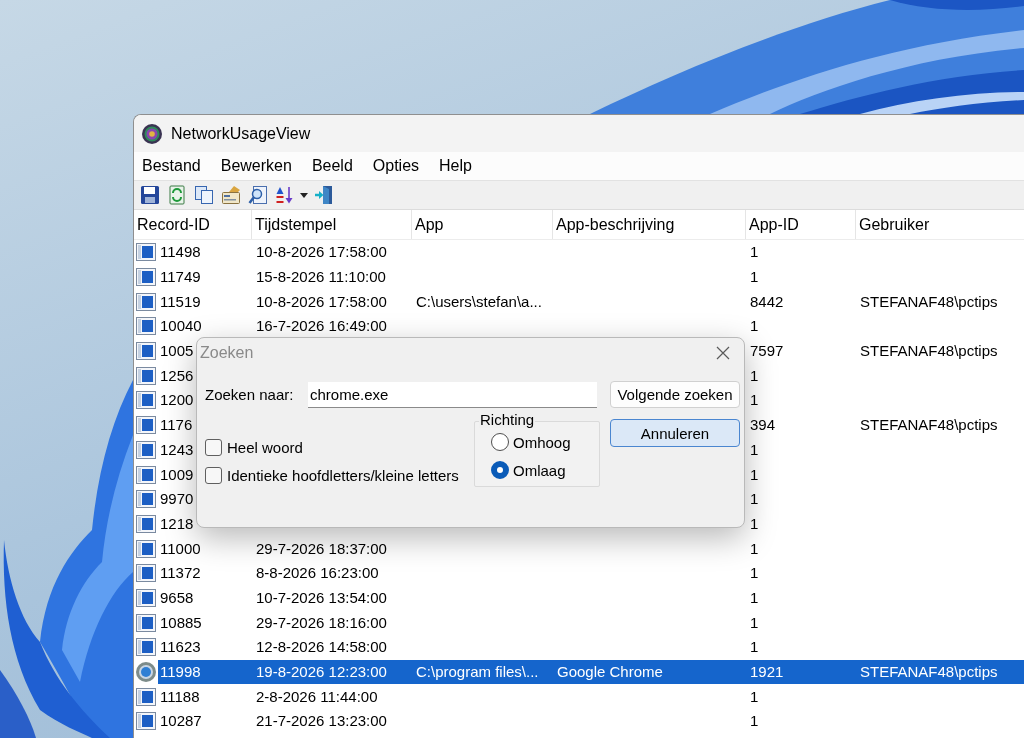 Image resolution: width=1024 pixels, height=738 pixels. I want to click on table-cell: 10885, so click(181, 622).